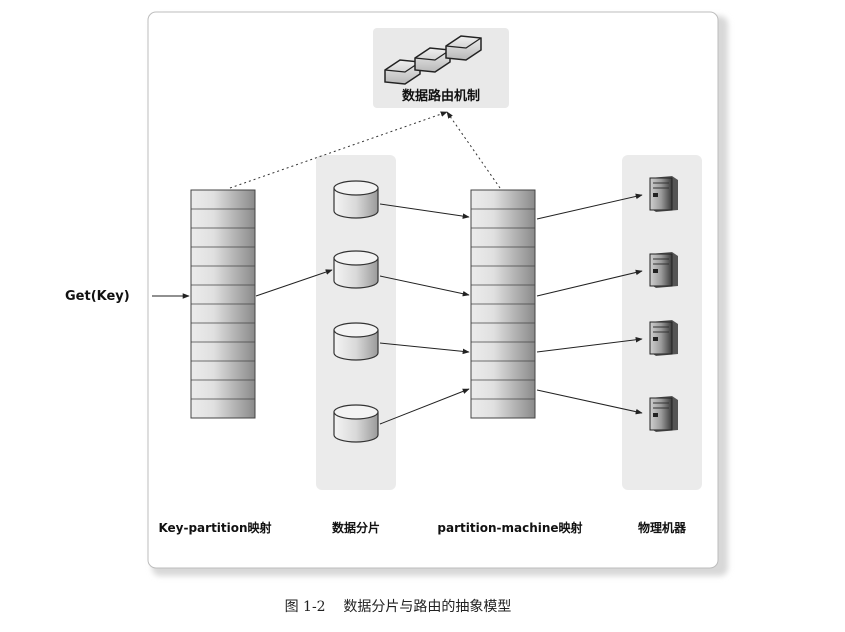 This screenshot has width=845, height=632. What do you see at coordinates (662, 527) in the screenshot?
I see `physical-machines-label: 物理机器` at bounding box center [662, 527].